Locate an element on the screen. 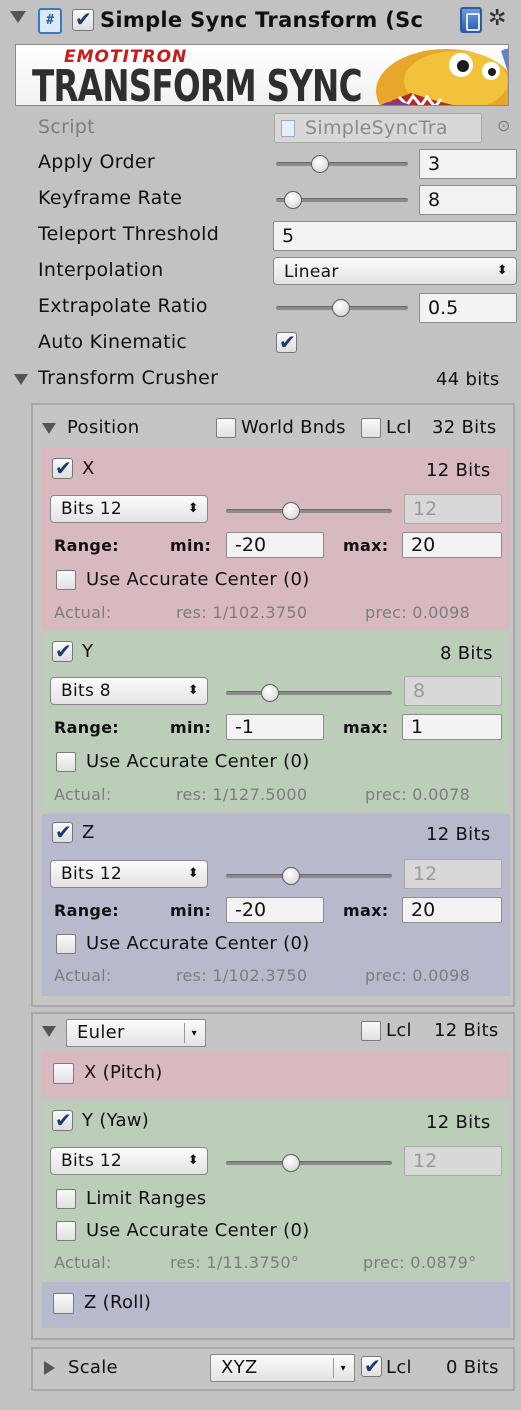  extrapolate-ratio-field: 0.5 is located at coordinates (468, 308).